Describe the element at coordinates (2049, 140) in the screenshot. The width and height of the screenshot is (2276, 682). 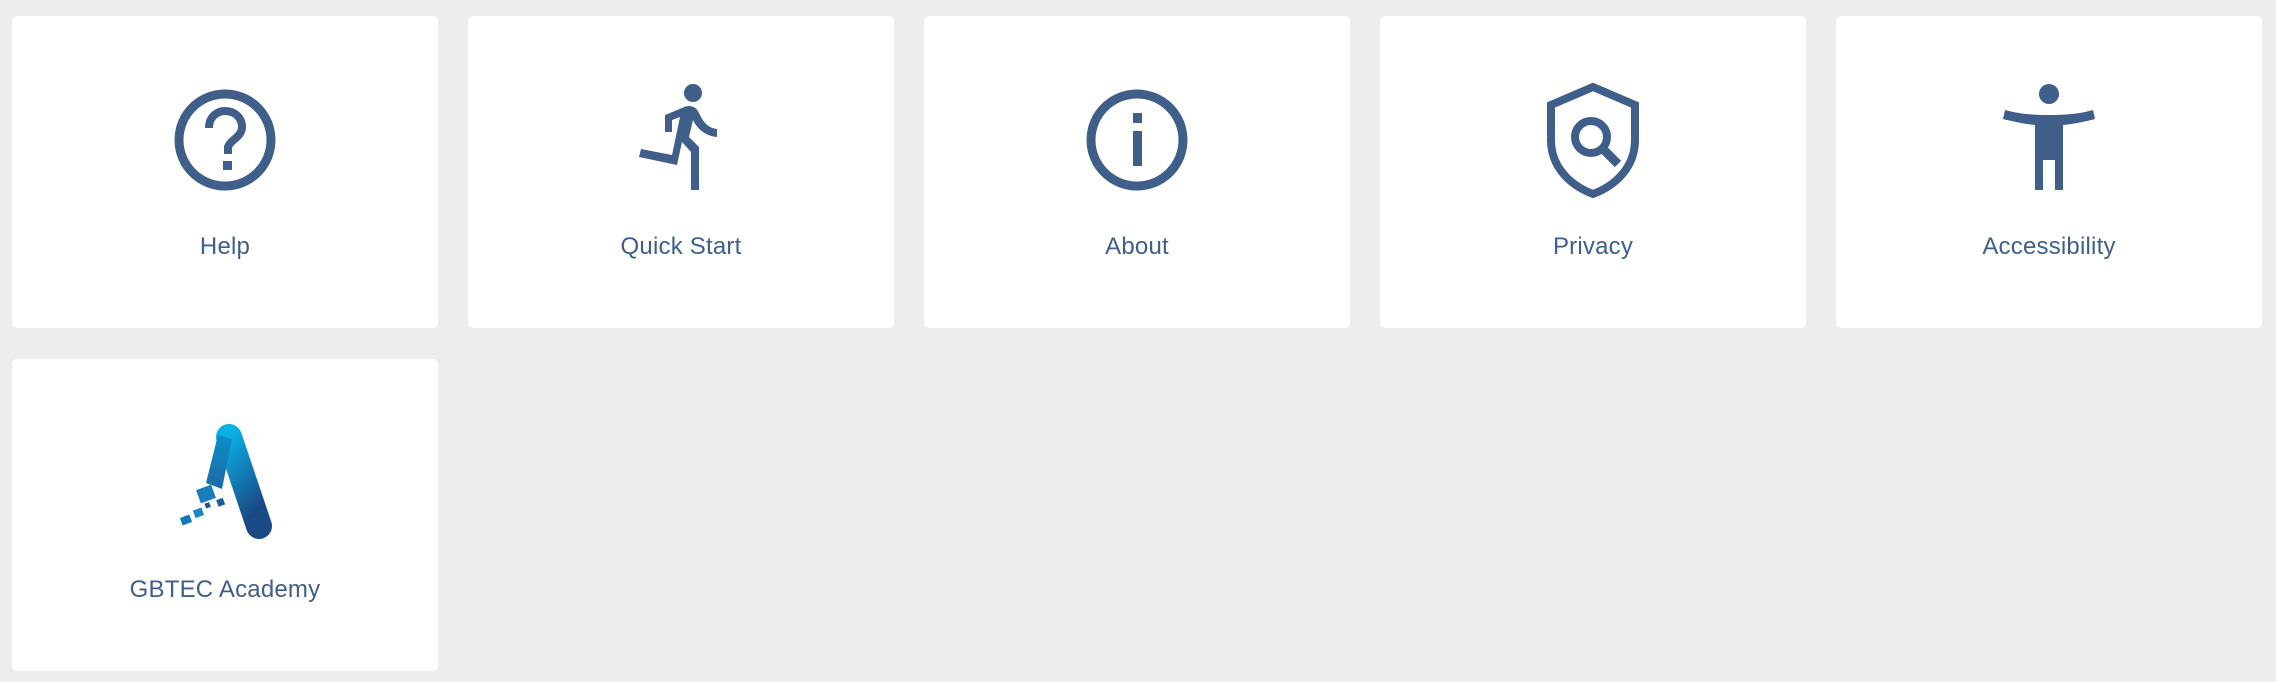
I see `accessibility-person-icon` at that location.